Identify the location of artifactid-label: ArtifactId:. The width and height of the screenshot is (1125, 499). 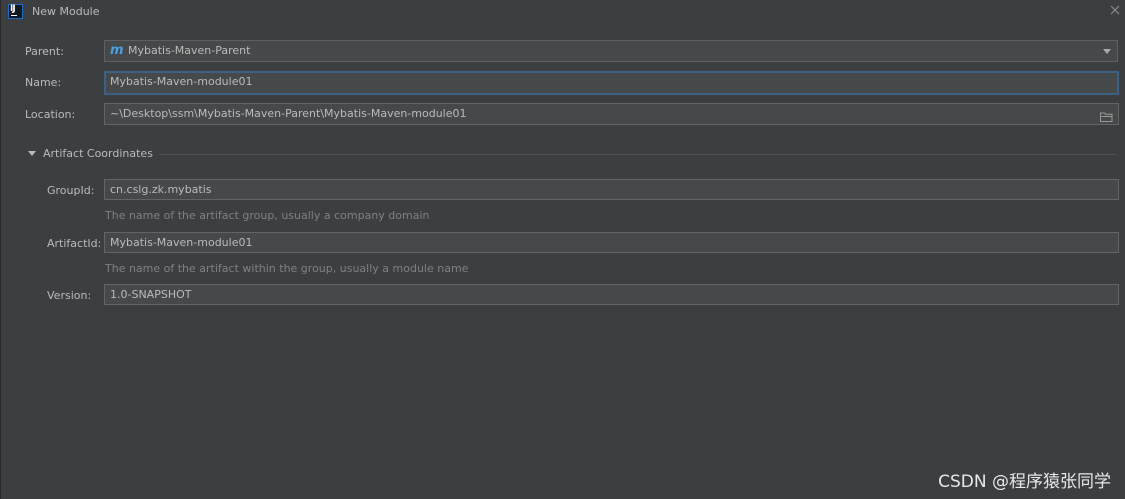
(74, 243).